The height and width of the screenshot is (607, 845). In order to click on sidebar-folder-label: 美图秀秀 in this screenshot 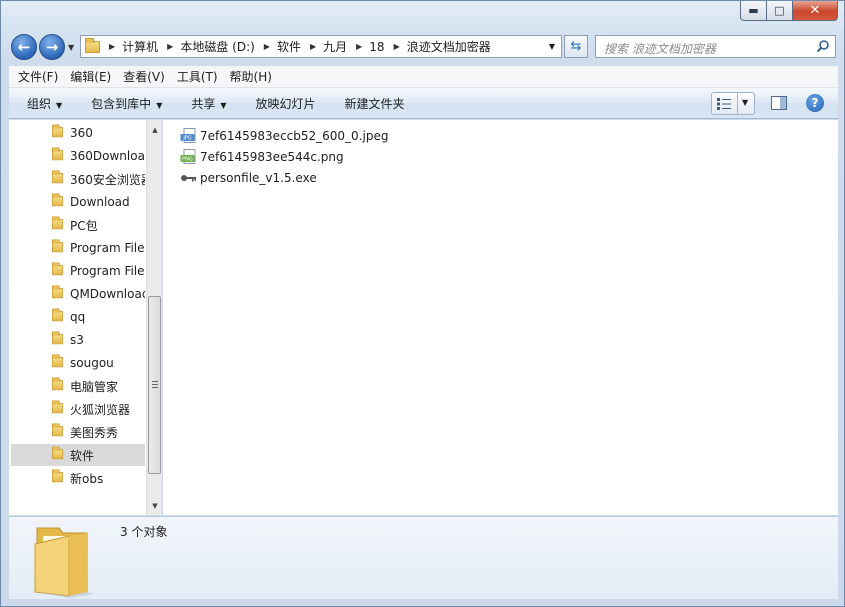, I will do `click(94, 432)`.